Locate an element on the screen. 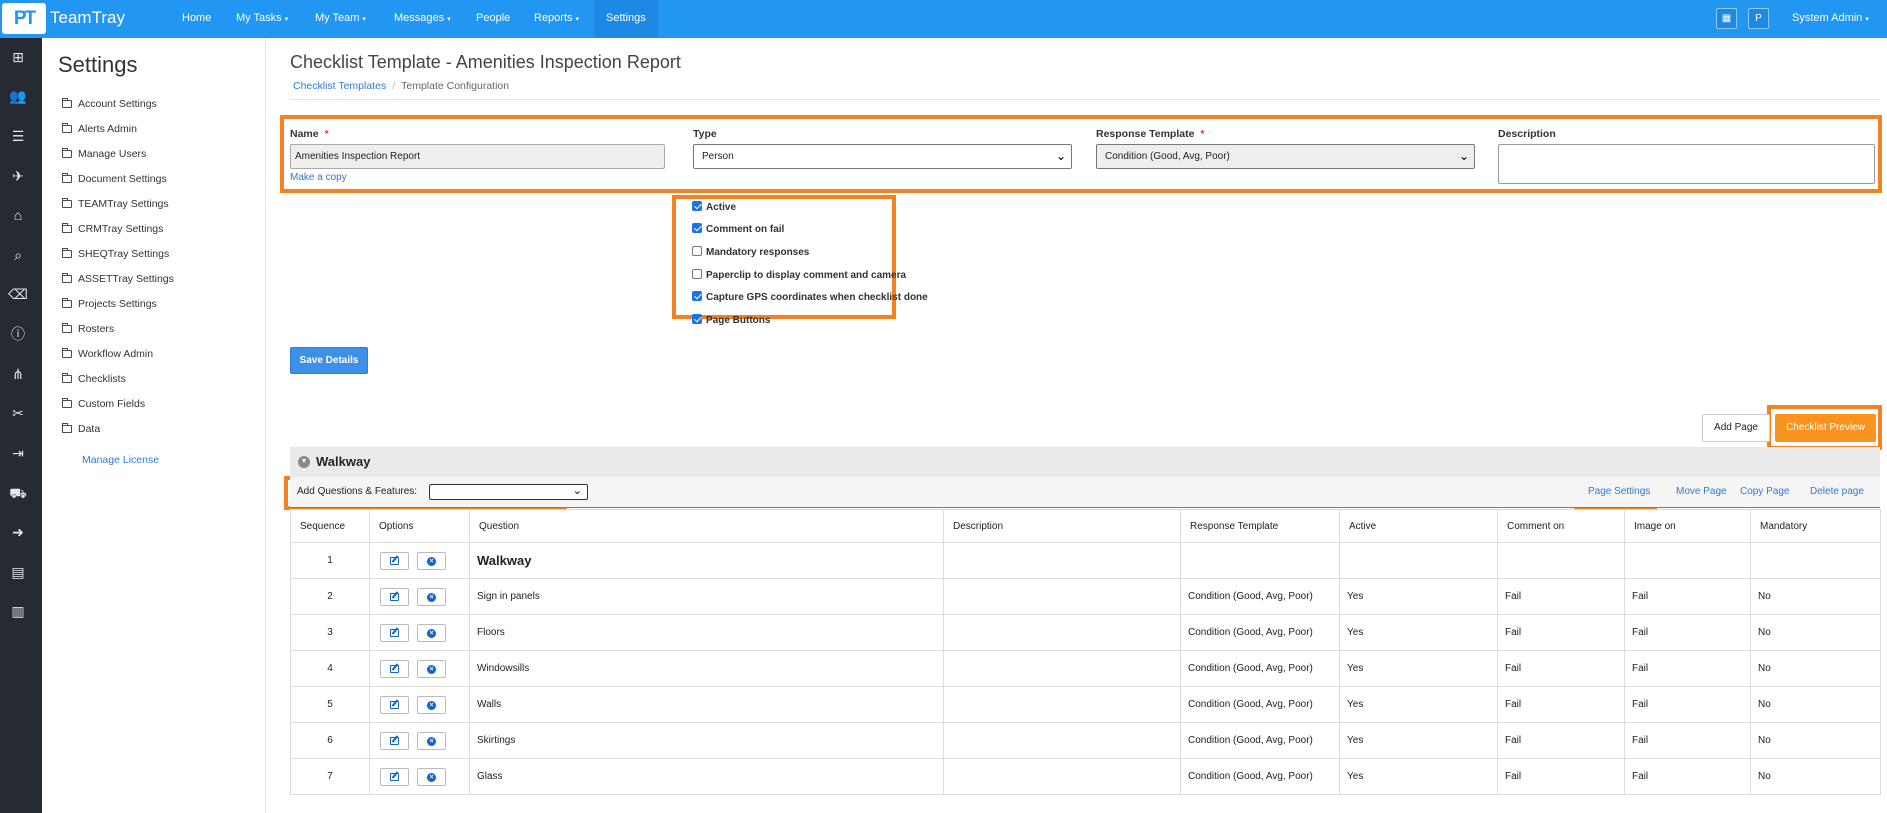  delete-page-link: Delete page is located at coordinates (1837, 491).